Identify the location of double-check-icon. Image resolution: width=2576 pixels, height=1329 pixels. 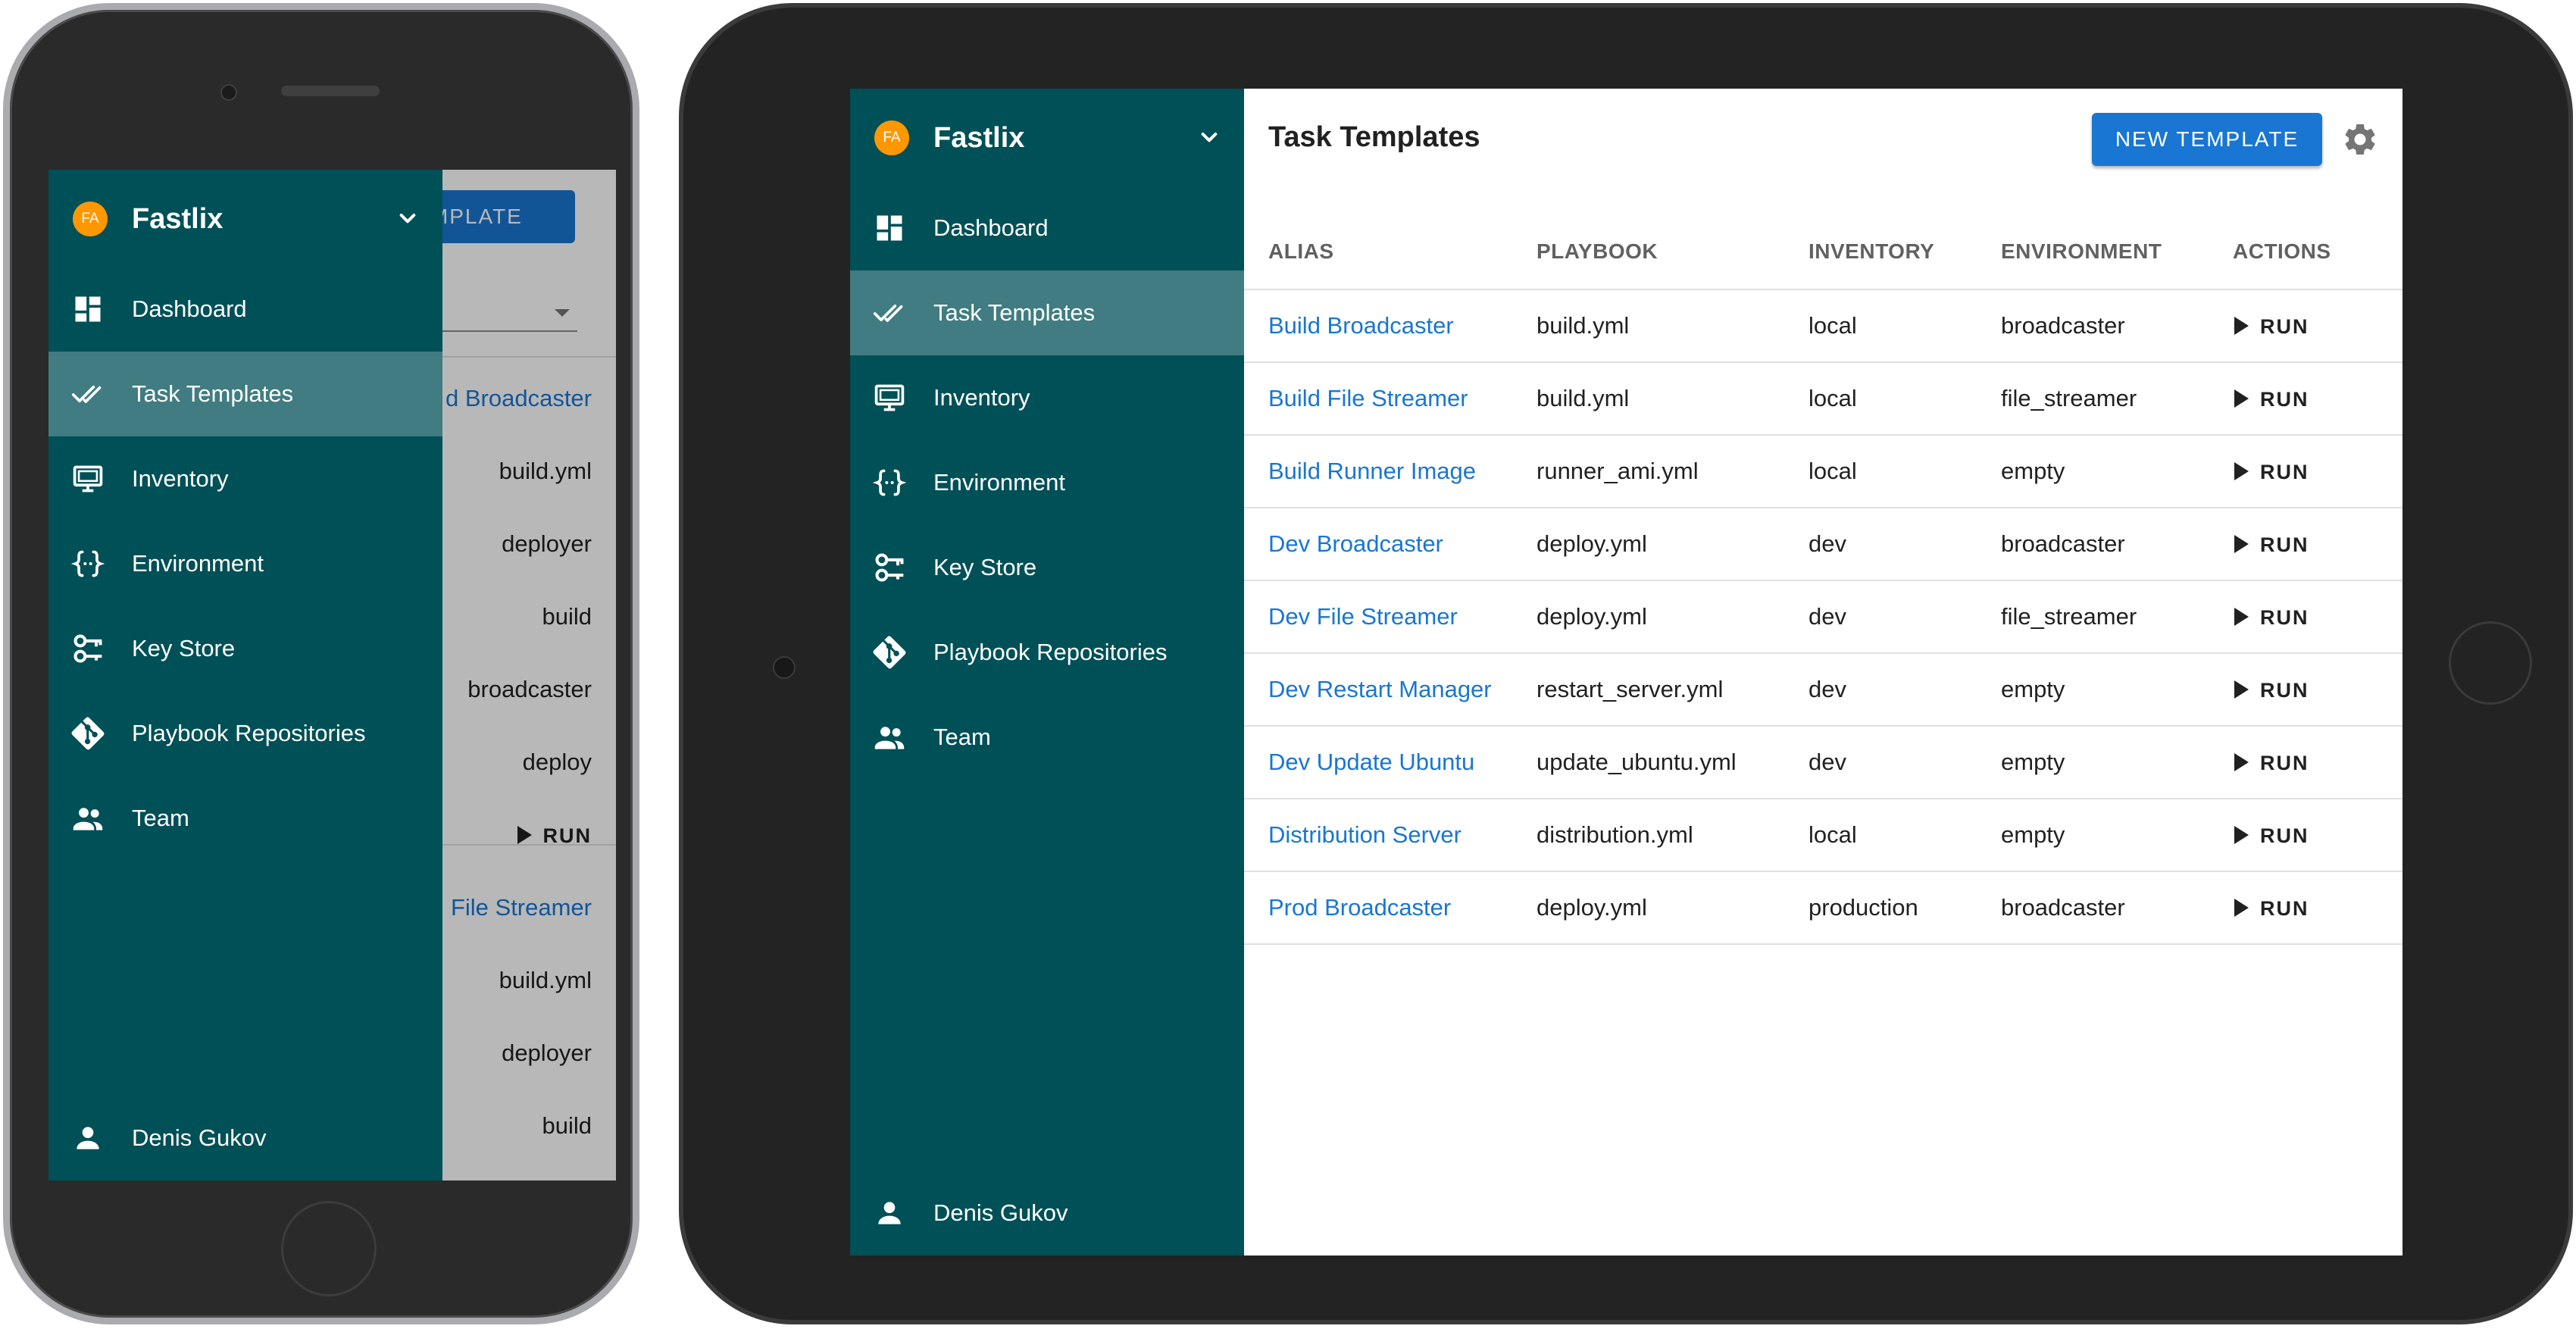
(888, 313).